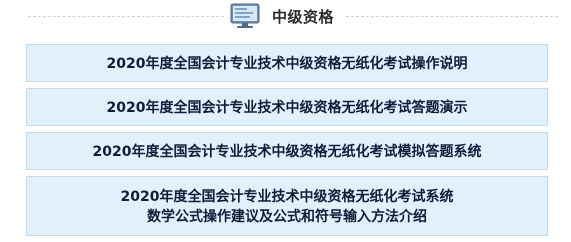  I want to click on section-title: 中级资格, so click(303, 16).